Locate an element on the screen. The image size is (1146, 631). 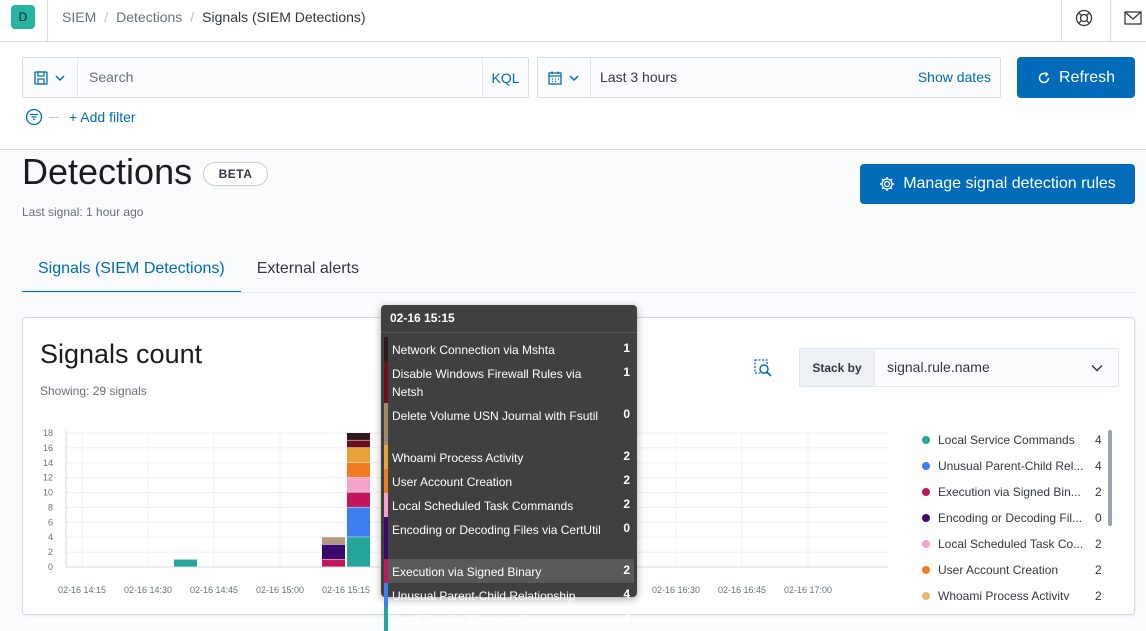
legend-item: Encoding or Decoding Fil... 0 is located at coordinates (1013, 518).